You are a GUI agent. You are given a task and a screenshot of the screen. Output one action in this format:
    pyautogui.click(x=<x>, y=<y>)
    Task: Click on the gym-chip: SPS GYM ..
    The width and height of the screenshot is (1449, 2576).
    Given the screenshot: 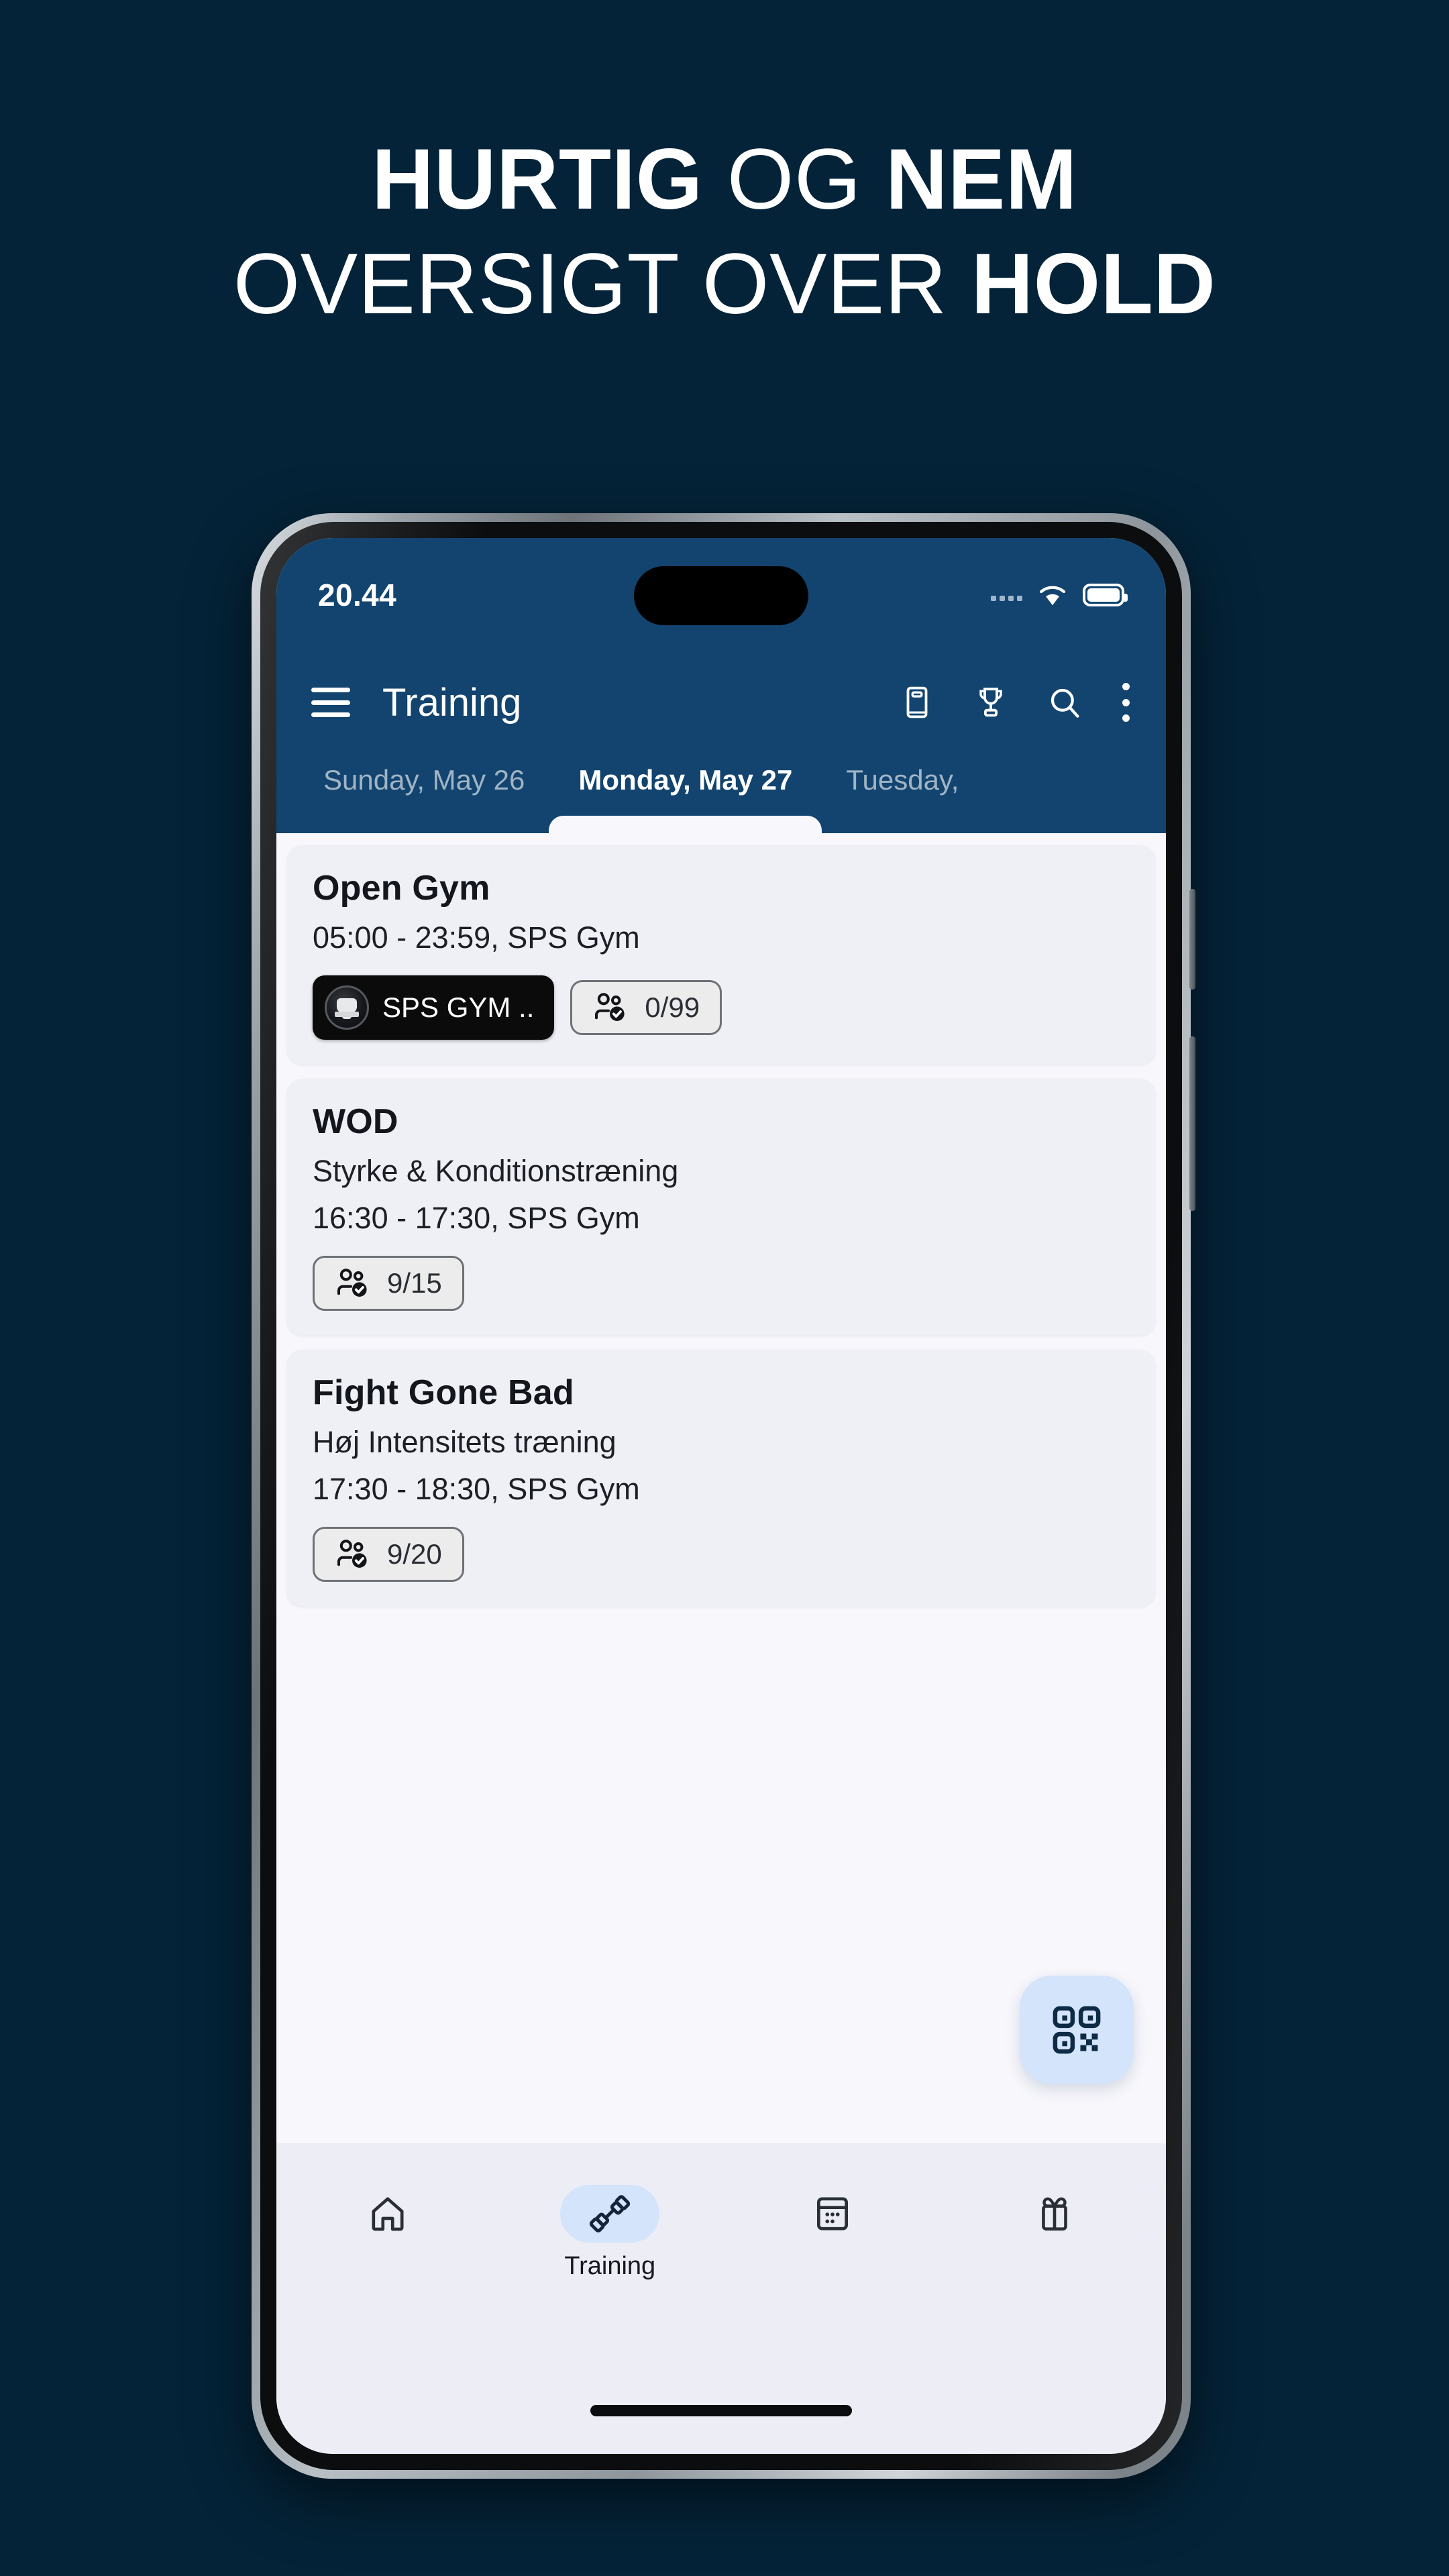 What is the action you would take?
    pyautogui.click(x=434, y=1007)
    